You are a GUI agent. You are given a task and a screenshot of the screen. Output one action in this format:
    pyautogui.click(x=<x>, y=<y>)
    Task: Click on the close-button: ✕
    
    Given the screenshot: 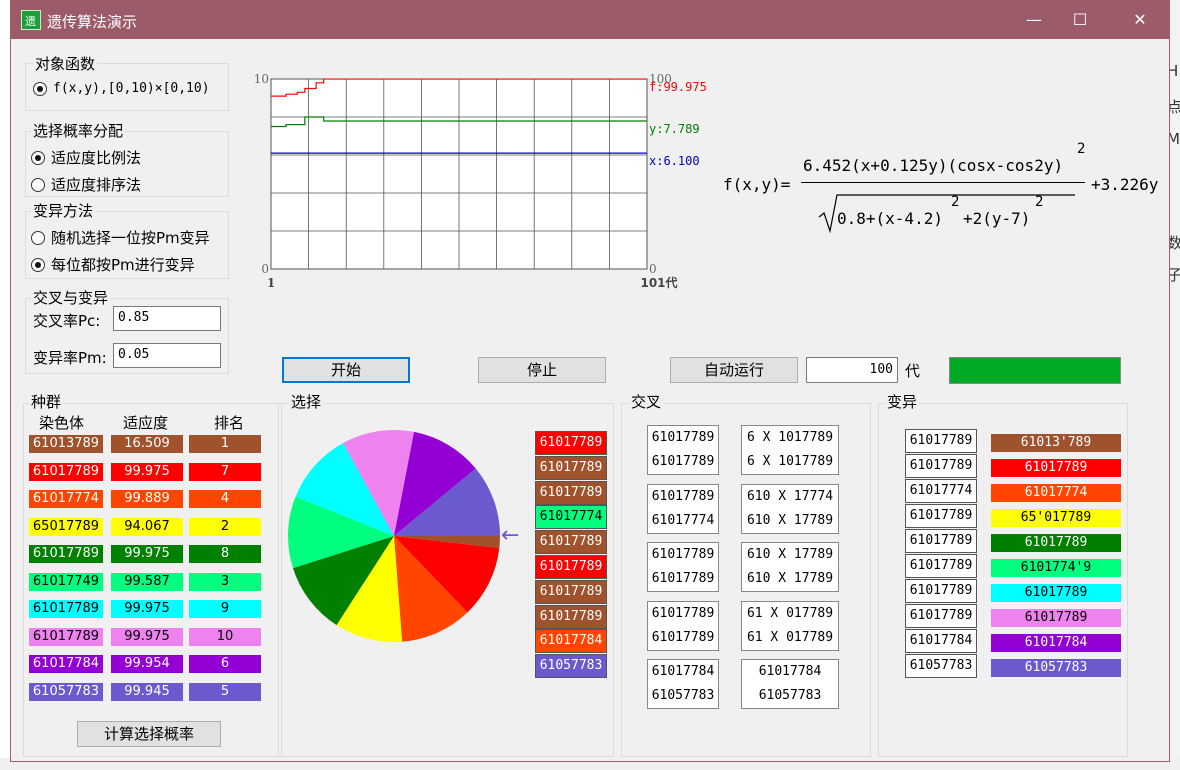 What is the action you would take?
    pyautogui.click(x=1140, y=20)
    